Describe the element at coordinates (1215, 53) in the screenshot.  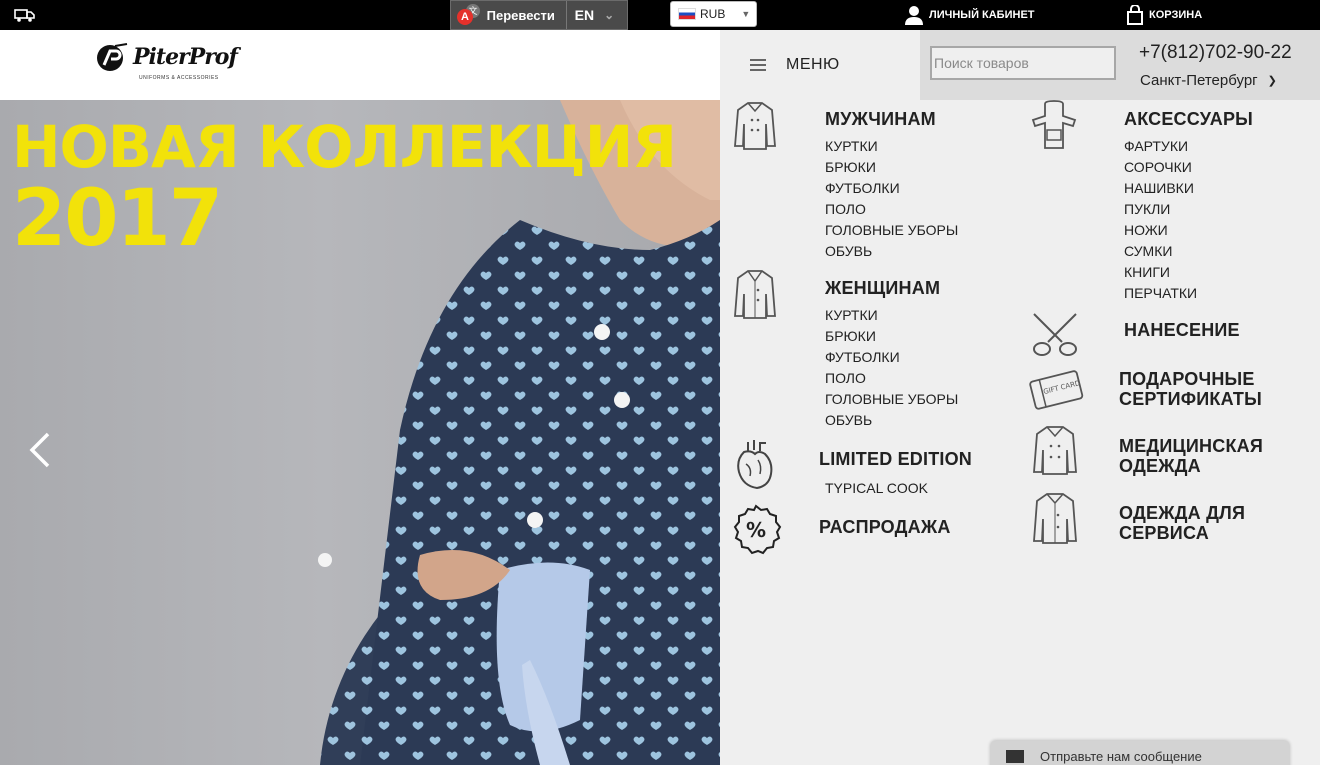
I see `phone-number: +7(812)702-90-22` at that location.